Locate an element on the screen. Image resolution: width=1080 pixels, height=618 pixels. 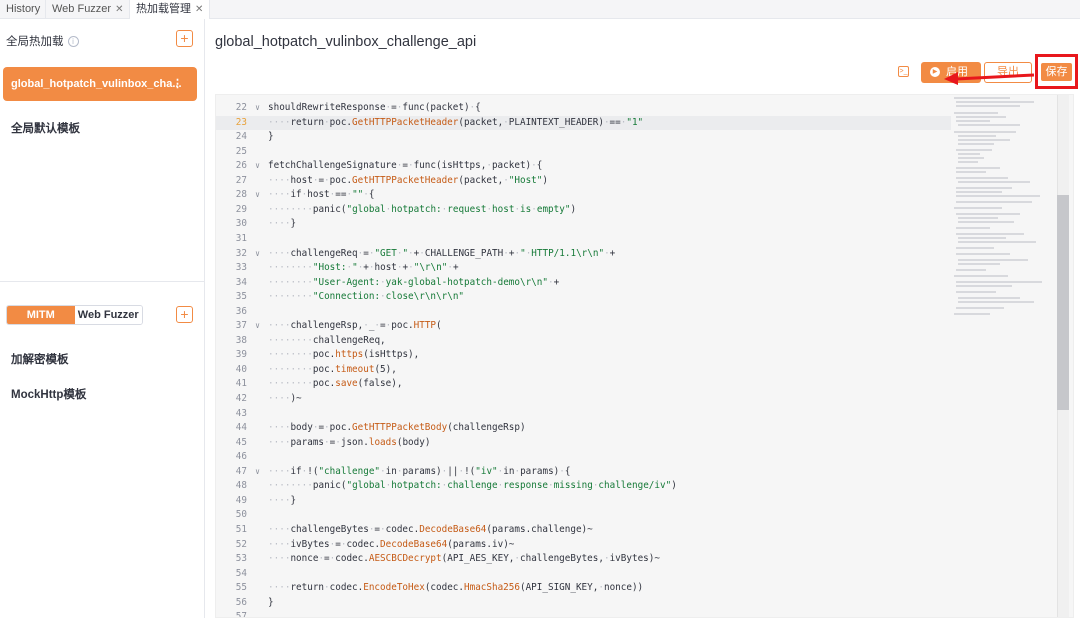
code-line: 30 ····} is located at coordinates (583, 224).